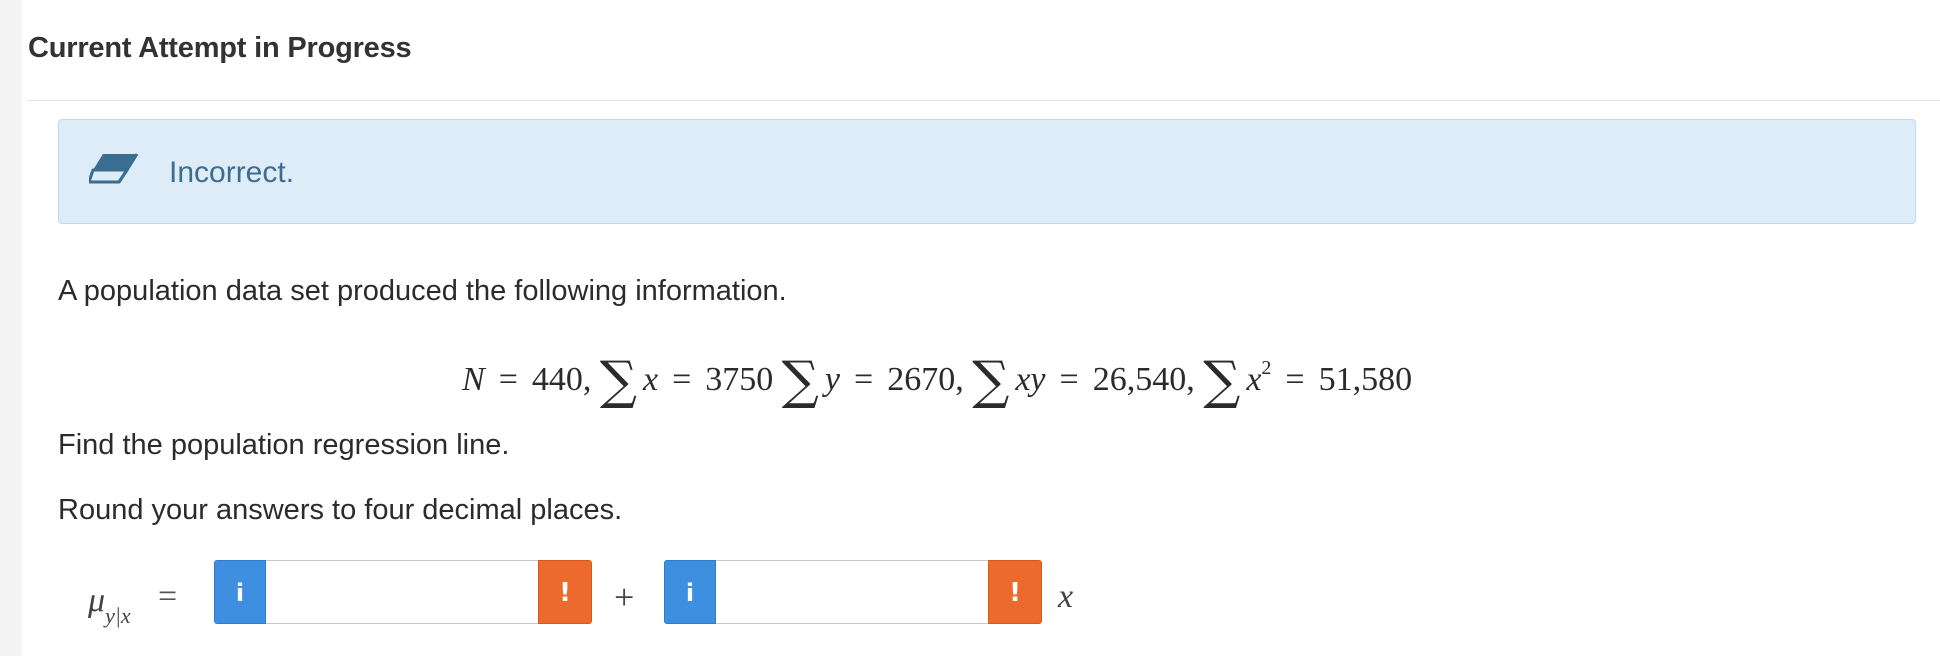 This screenshot has height=656, width=1940. Describe the element at coordinates (1066, 596) in the screenshot. I see `x-variable: x` at that location.